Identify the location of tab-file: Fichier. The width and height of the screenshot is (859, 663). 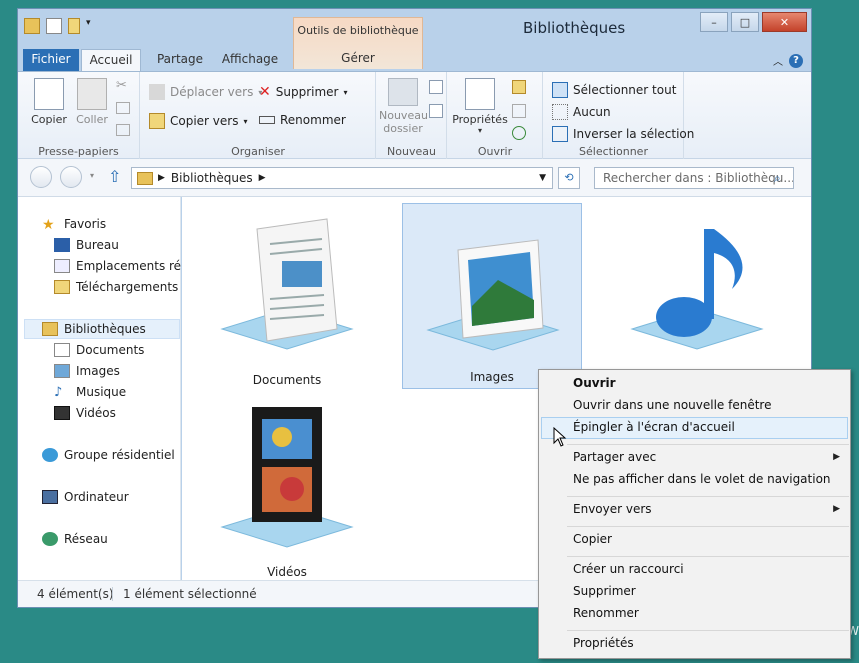
(51, 60).